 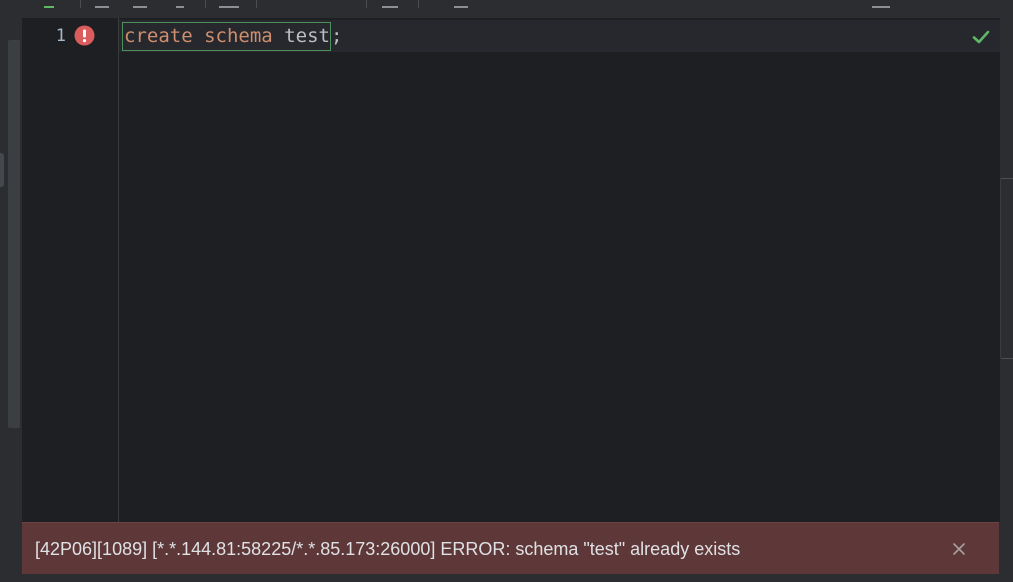 I want to click on close-icon, so click(x=959, y=549).